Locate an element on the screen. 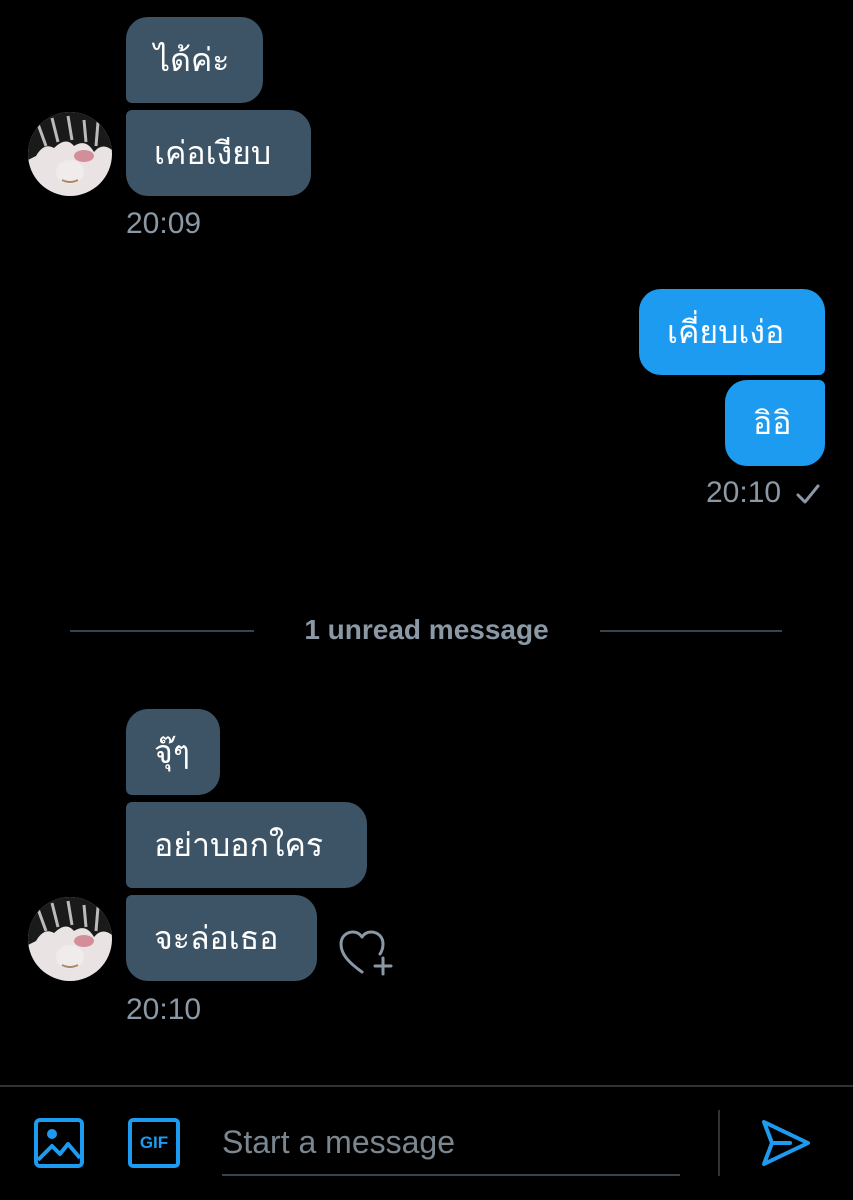  message-bubble-incoming: ได้ค่ะ is located at coordinates (194, 60).